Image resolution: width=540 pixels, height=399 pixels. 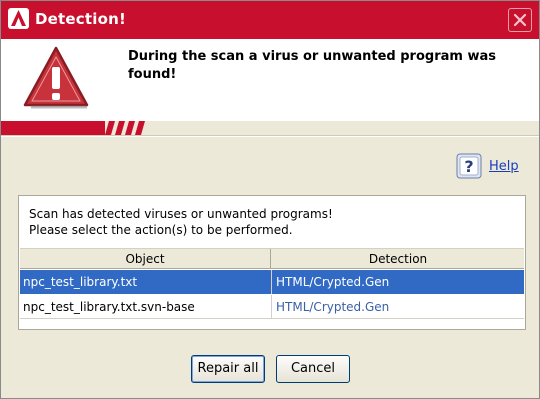 I want to click on cancel-button: Cancel, so click(x=313, y=369).